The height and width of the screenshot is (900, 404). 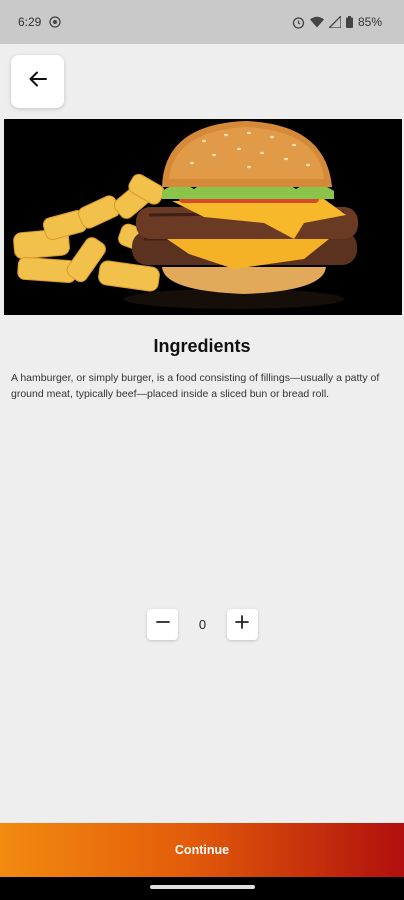 I want to click on ingredients-title: Ingredients, so click(x=202, y=346).